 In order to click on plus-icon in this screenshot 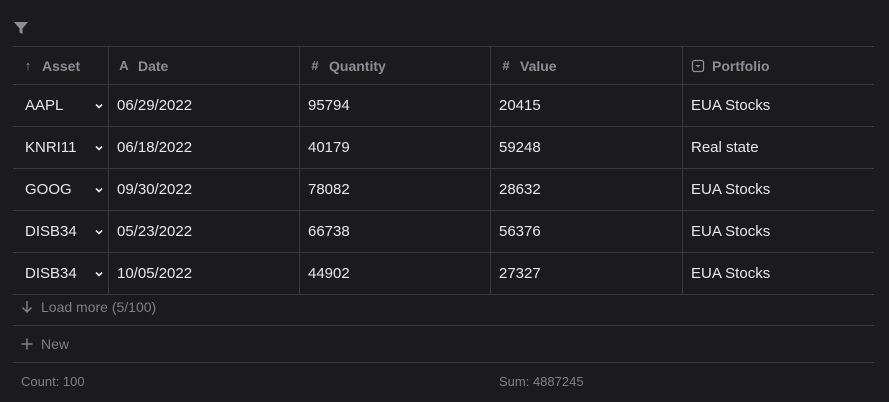, I will do `click(27, 344)`.